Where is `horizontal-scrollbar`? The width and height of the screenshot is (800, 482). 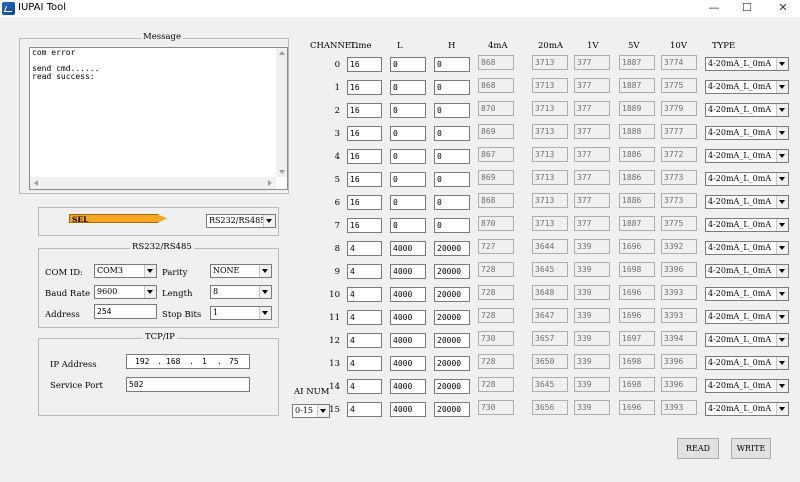
horizontal-scrollbar is located at coordinates (153, 183).